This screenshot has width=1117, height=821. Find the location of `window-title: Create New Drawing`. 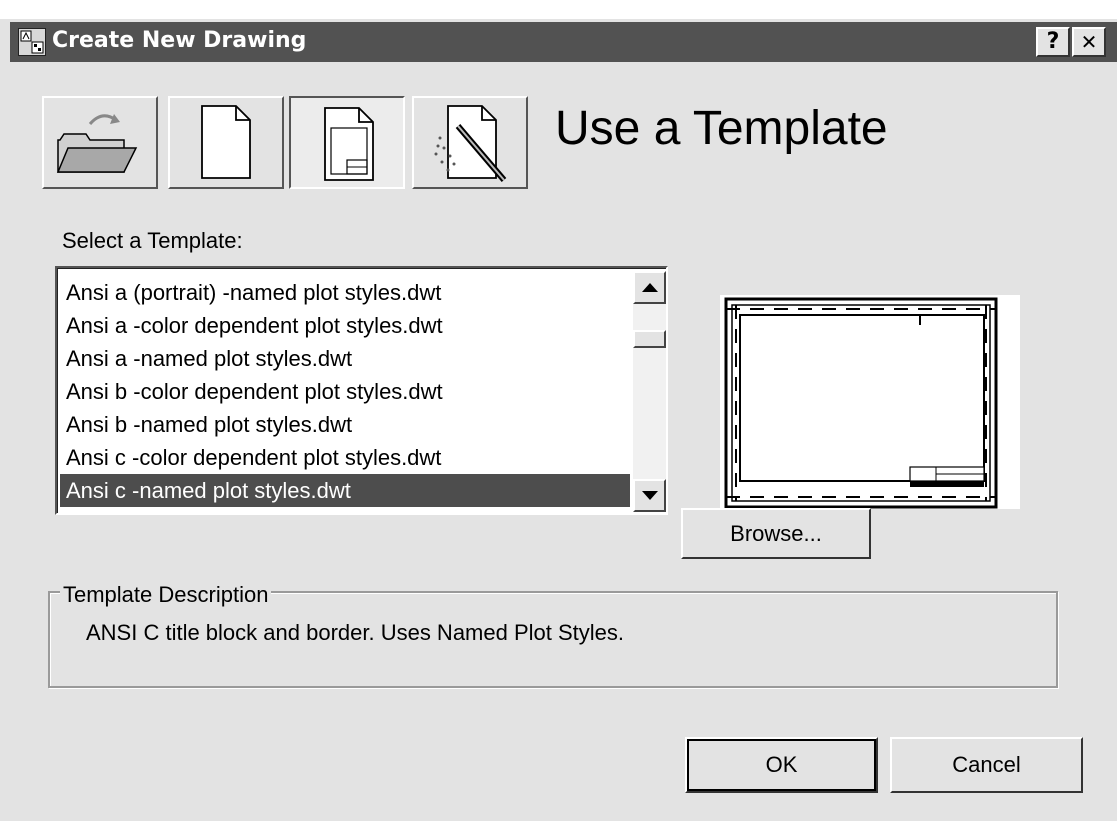

window-title: Create New Drawing is located at coordinates (179, 40).